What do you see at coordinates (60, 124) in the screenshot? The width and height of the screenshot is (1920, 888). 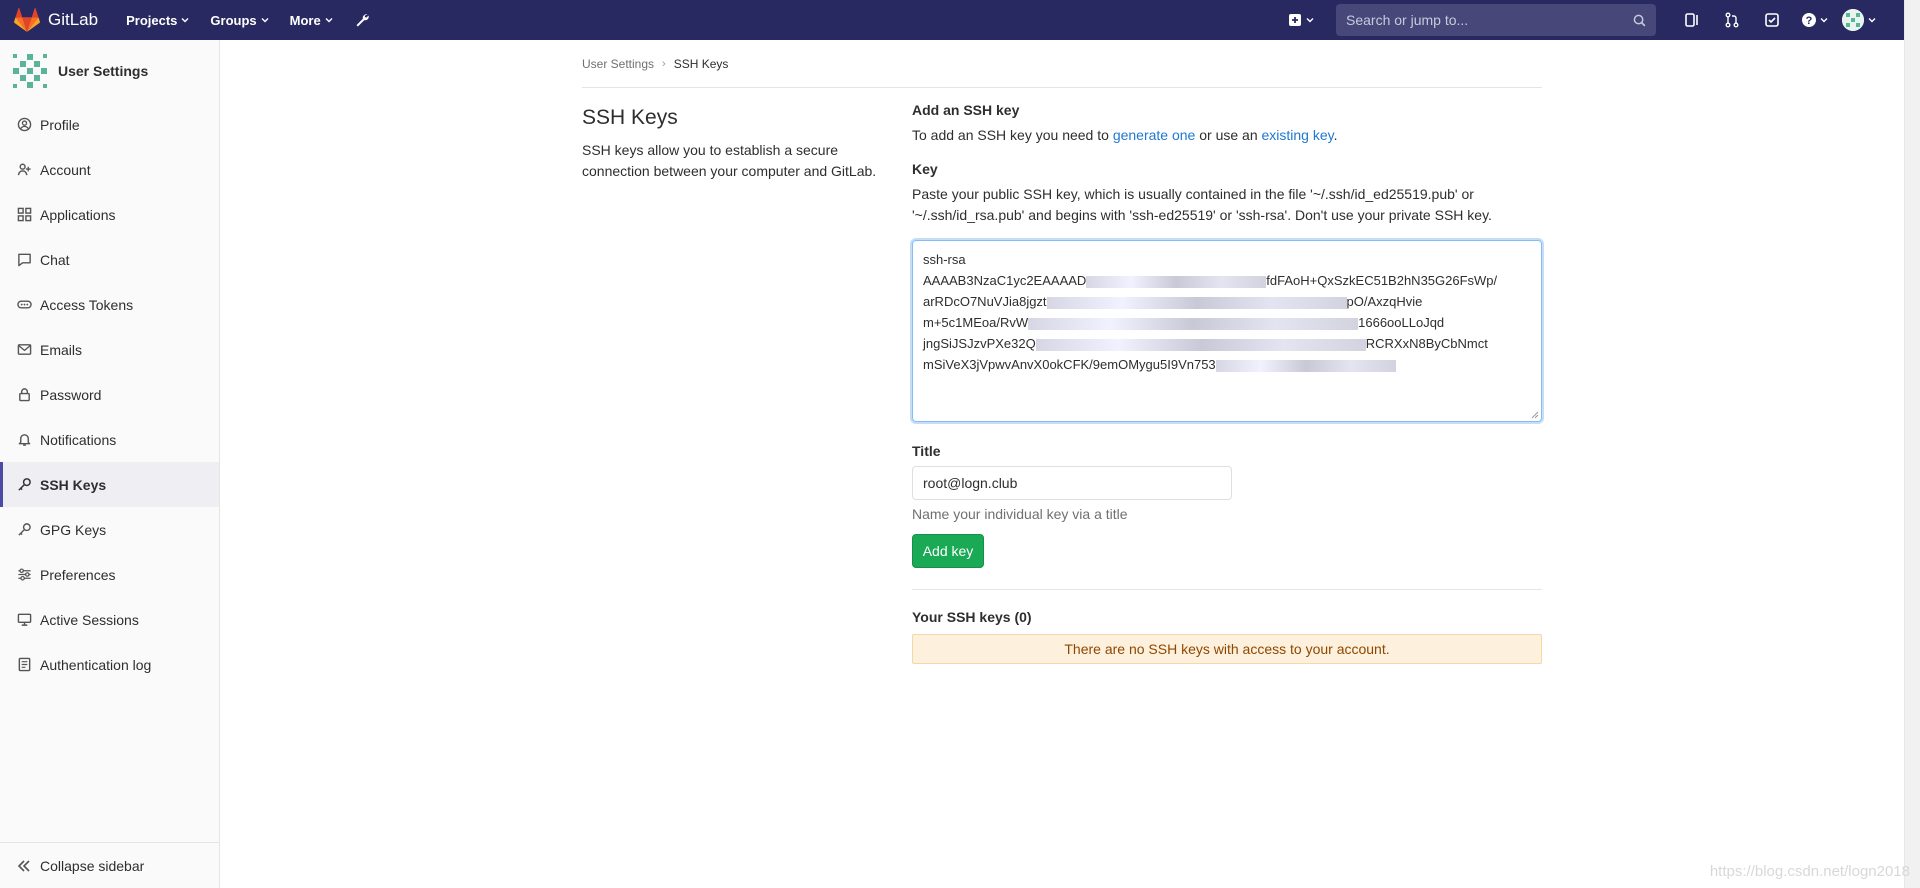 I see `sidebar-item-label: Profile` at bounding box center [60, 124].